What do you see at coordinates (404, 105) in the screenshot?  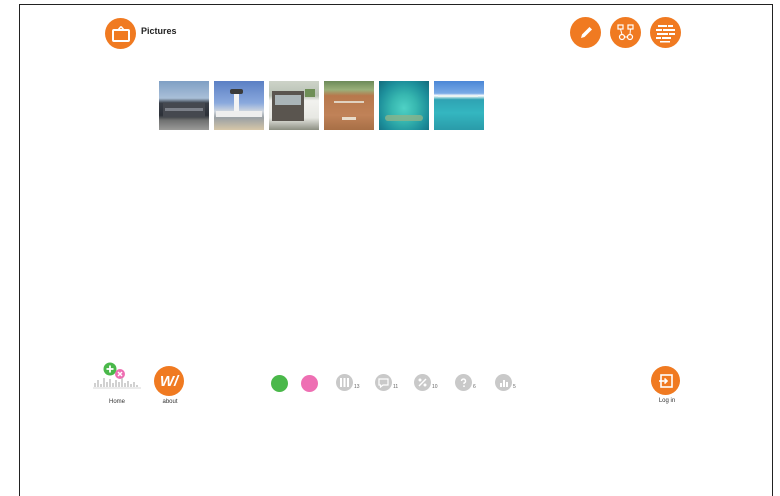 I see `thumb-coral-reef` at bounding box center [404, 105].